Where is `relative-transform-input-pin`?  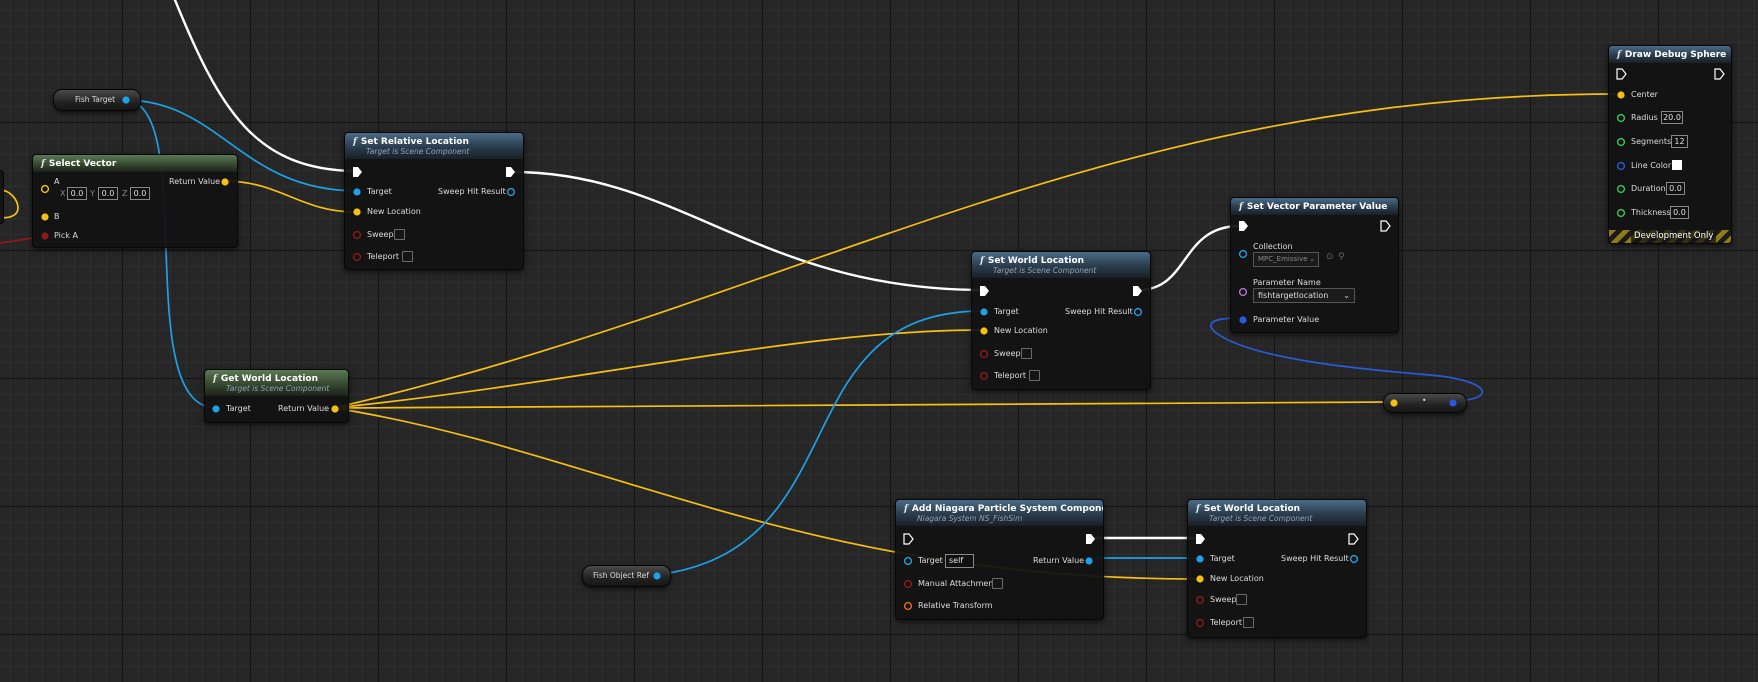
relative-transform-input-pin is located at coordinates (908, 606).